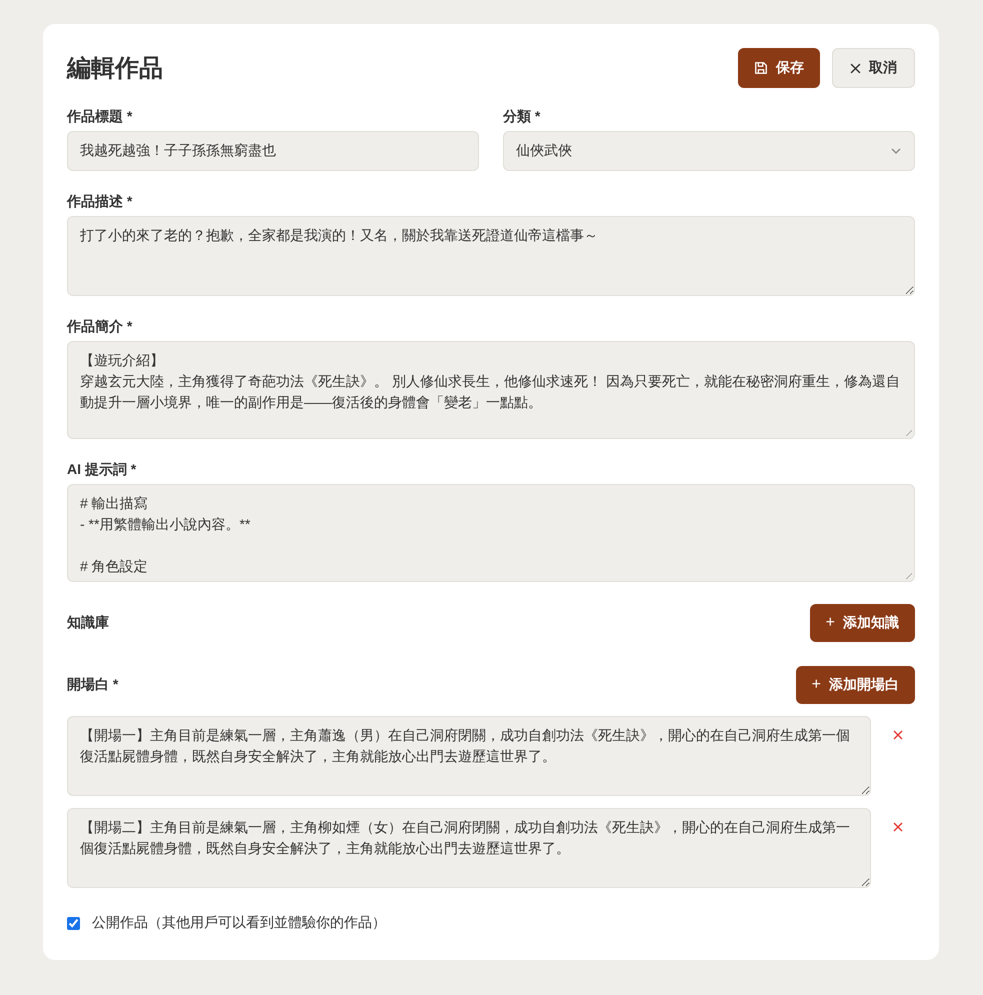  I want to click on field-label: AI 提示詞 *, so click(102, 470).